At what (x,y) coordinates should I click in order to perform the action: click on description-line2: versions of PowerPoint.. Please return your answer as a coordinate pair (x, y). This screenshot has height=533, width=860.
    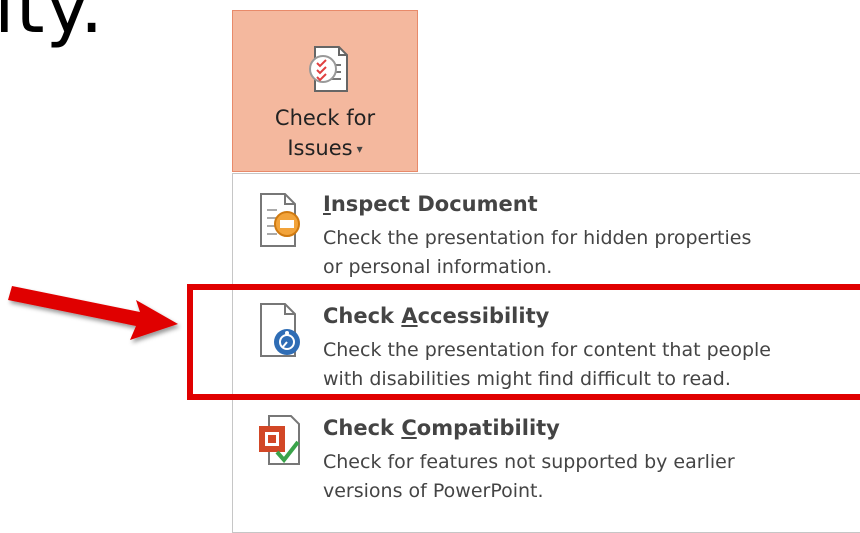
    Looking at the image, I should click on (433, 491).